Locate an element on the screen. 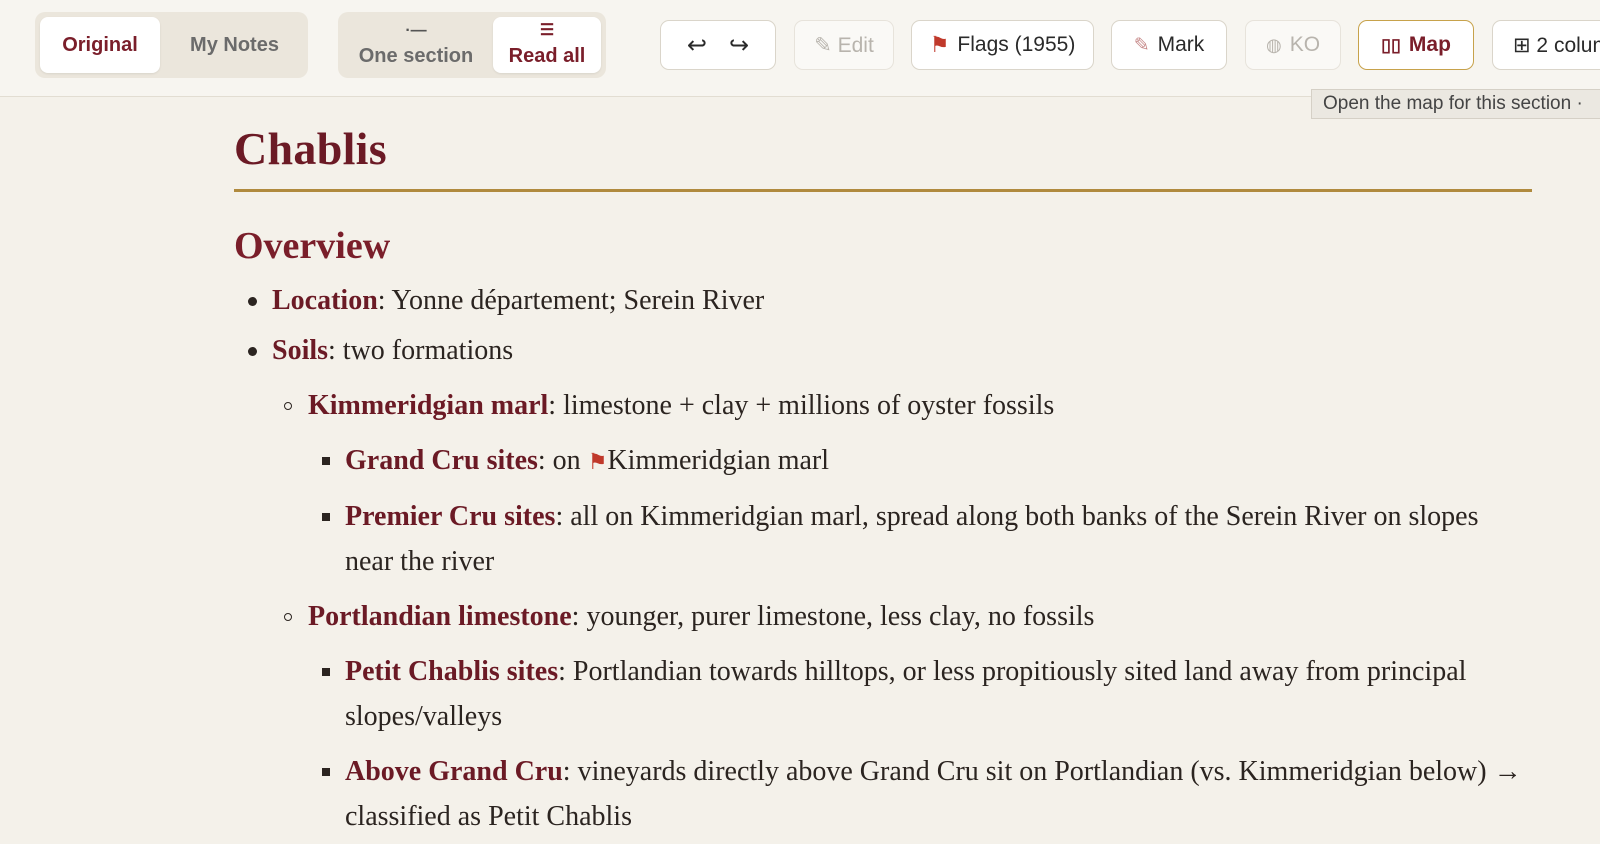  term: Premier Cru sites is located at coordinates (450, 516).